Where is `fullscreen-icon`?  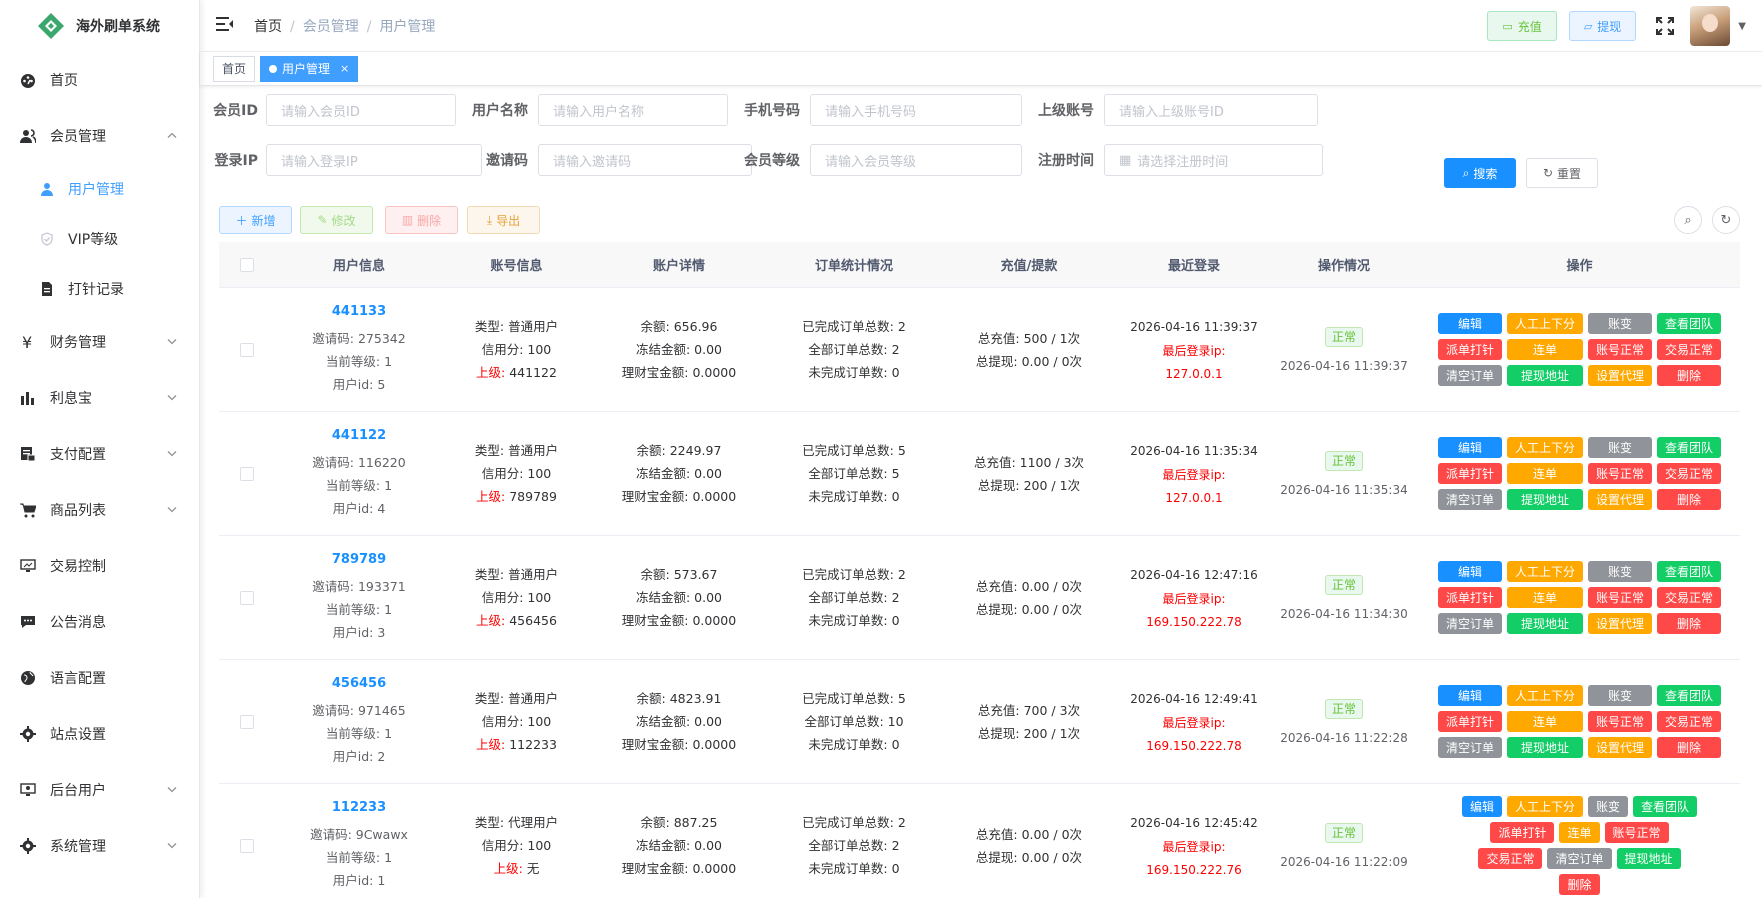
fullscreen-icon is located at coordinates (1665, 26).